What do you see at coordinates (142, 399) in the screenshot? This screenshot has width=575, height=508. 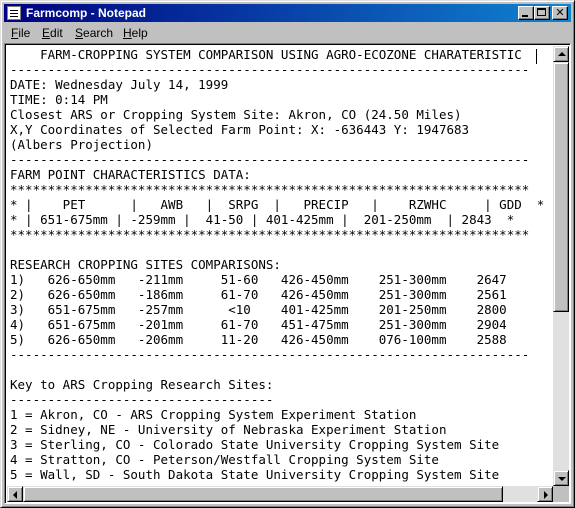 I see `text-line: -----------------------------------` at bounding box center [142, 399].